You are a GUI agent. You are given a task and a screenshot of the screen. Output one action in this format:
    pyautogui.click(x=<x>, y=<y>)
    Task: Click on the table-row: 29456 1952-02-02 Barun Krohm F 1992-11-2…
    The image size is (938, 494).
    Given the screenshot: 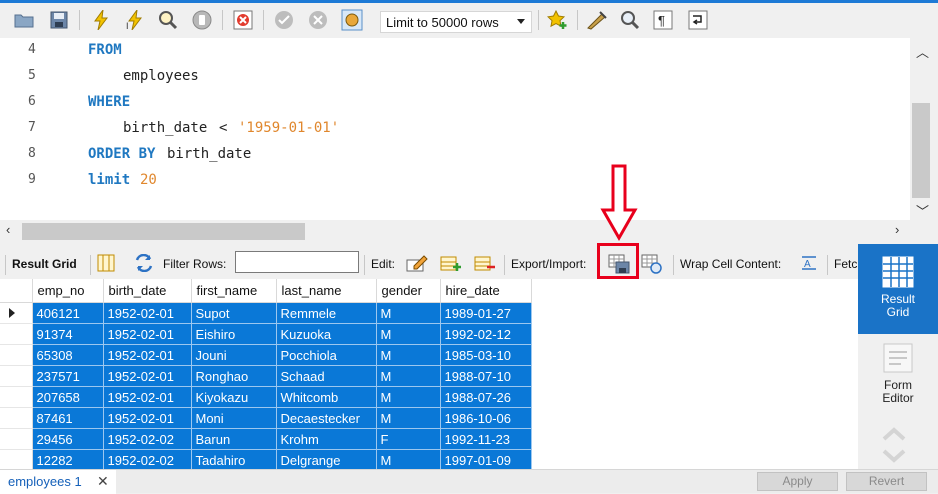 What is the action you would take?
    pyautogui.click(x=266, y=439)
    